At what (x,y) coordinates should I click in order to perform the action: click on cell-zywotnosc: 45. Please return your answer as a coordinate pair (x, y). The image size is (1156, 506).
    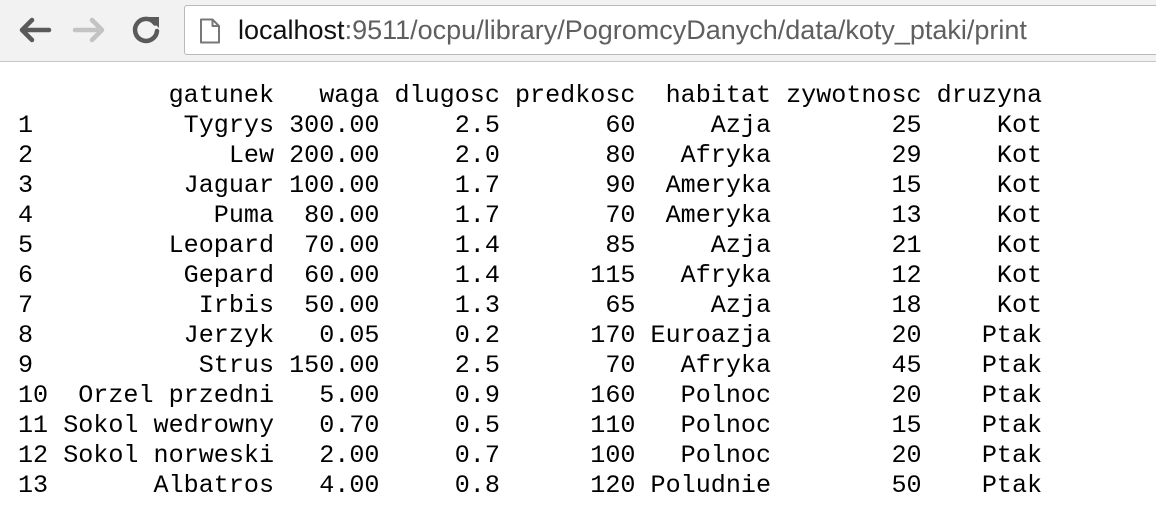
    Looking at the image, I should click on (854, 365).